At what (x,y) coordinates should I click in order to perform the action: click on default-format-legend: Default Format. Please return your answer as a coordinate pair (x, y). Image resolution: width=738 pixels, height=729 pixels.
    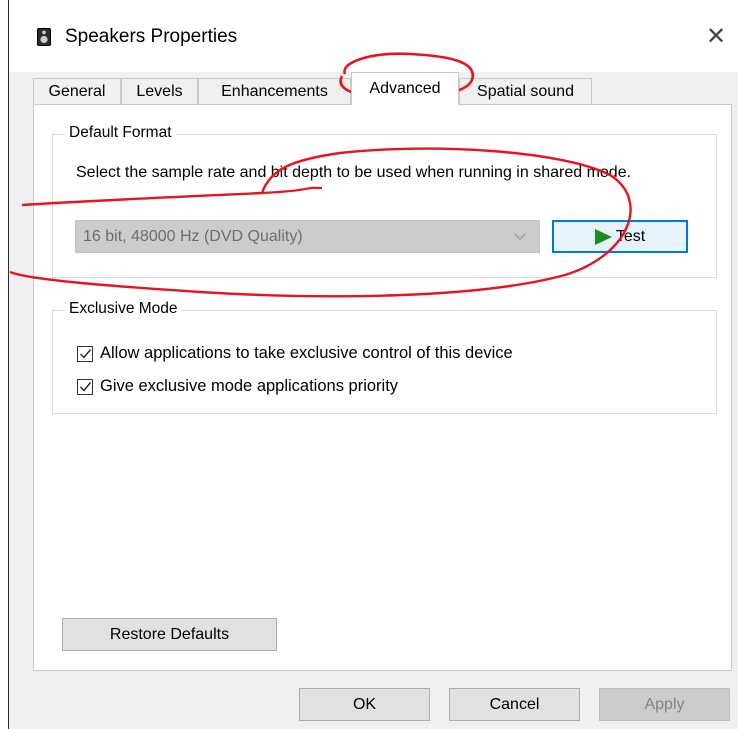
    Looking at the image, I should click on (120, 133).